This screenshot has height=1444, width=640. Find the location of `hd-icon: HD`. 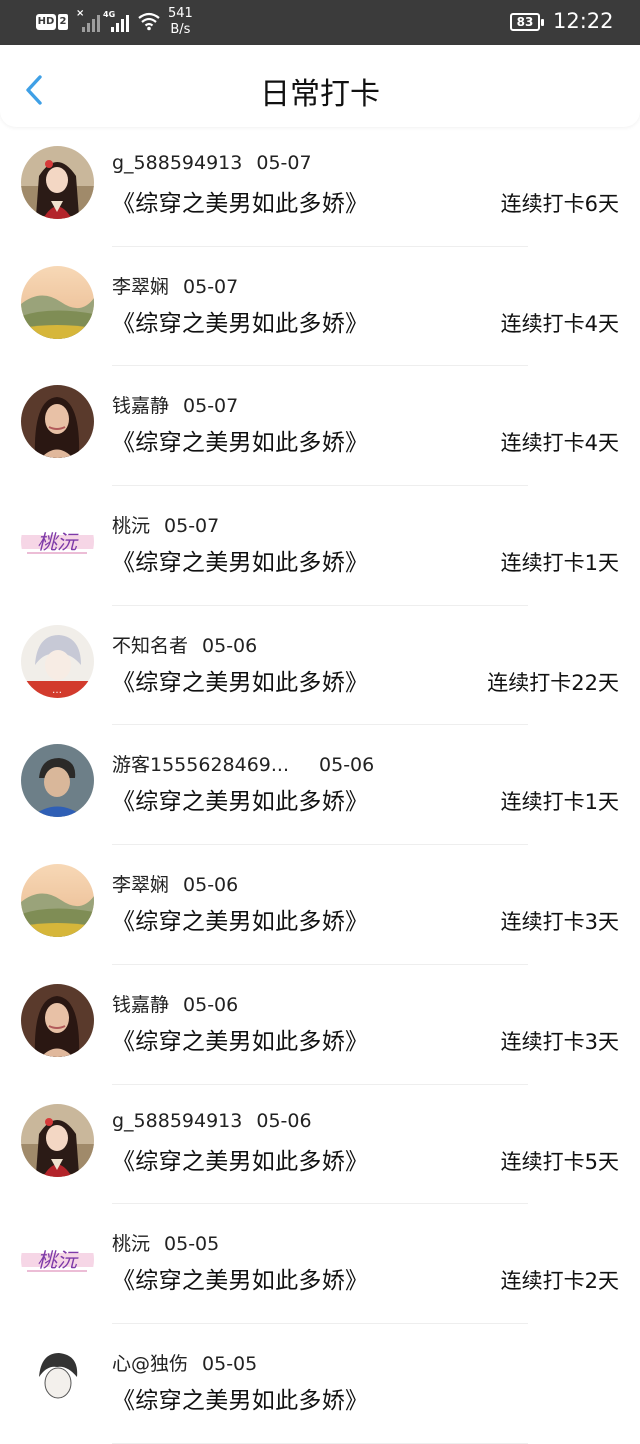

hd-icon: HD is located at coordinates (46, 22).